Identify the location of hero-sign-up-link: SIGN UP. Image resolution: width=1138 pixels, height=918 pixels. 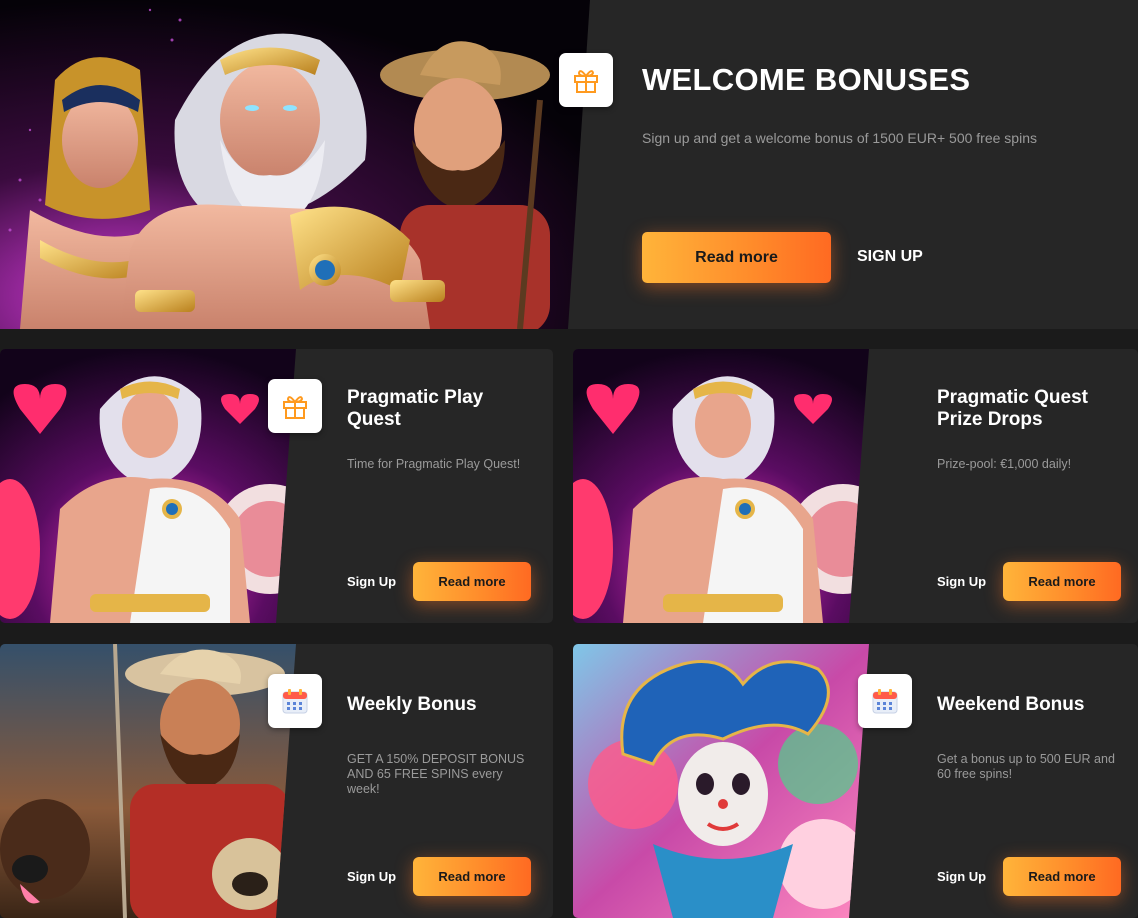
(890, 257).